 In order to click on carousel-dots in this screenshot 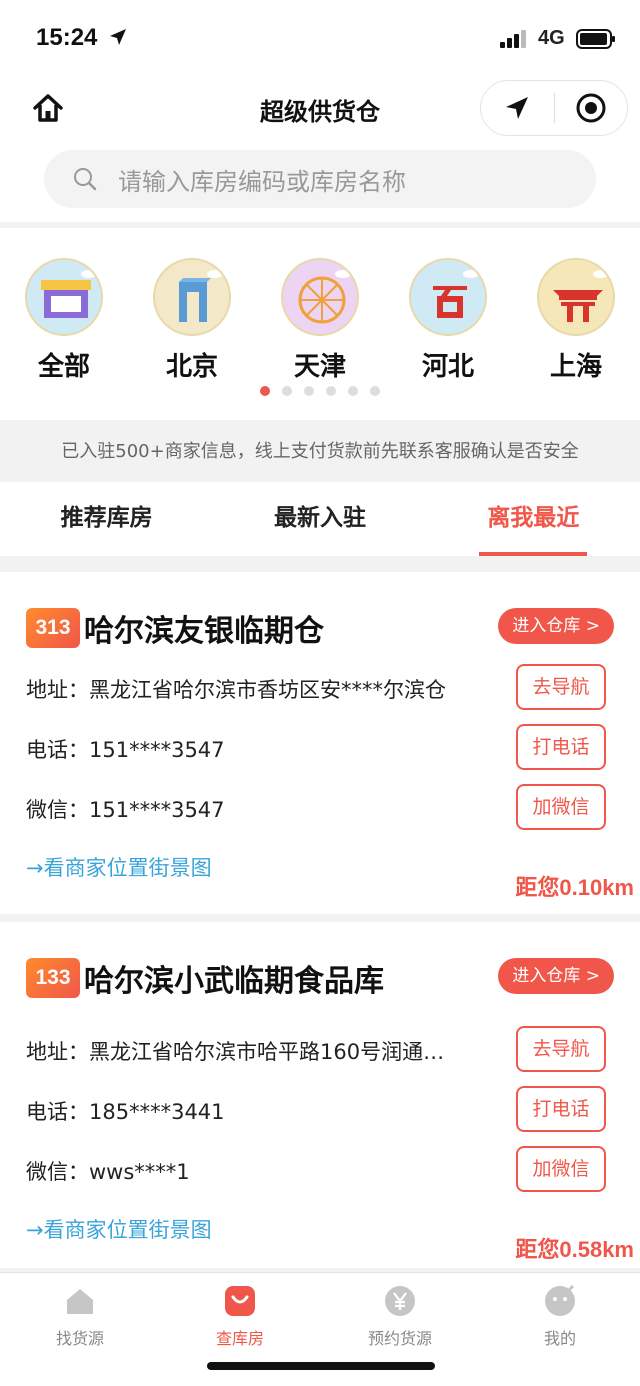, I will do `click(320, 391)`.